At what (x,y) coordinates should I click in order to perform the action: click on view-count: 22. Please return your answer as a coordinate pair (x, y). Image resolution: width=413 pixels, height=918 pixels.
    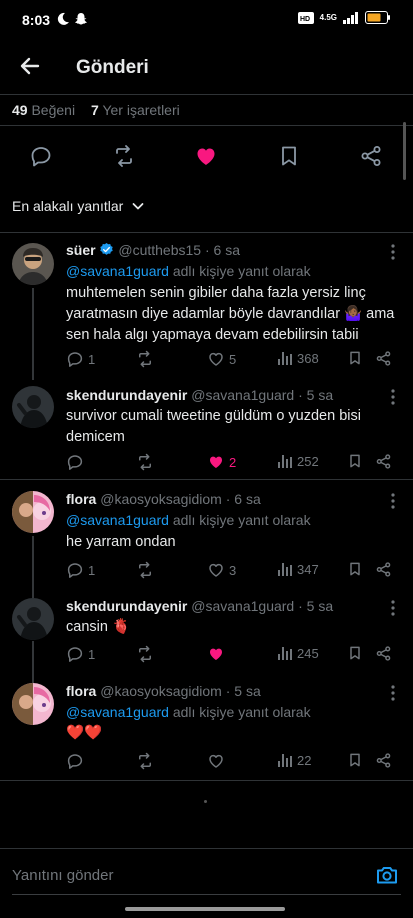
    Looking at the image, I should click on (304, 760).